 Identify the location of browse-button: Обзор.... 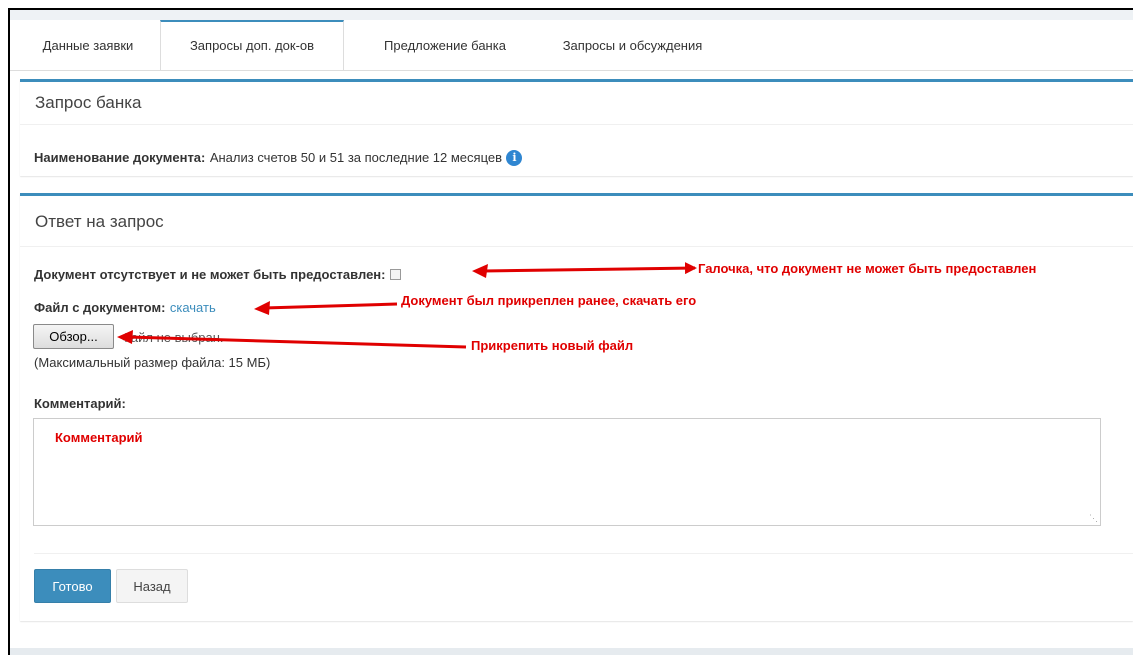
(73, 336).